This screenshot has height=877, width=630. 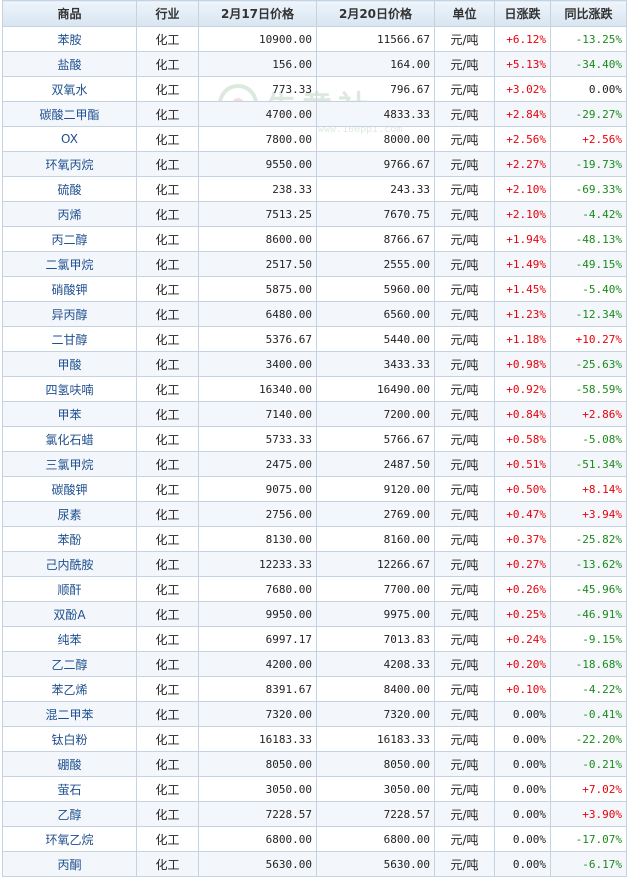 I want to click on product-name-link: 苯乙烯, so click(x=69, y=689).